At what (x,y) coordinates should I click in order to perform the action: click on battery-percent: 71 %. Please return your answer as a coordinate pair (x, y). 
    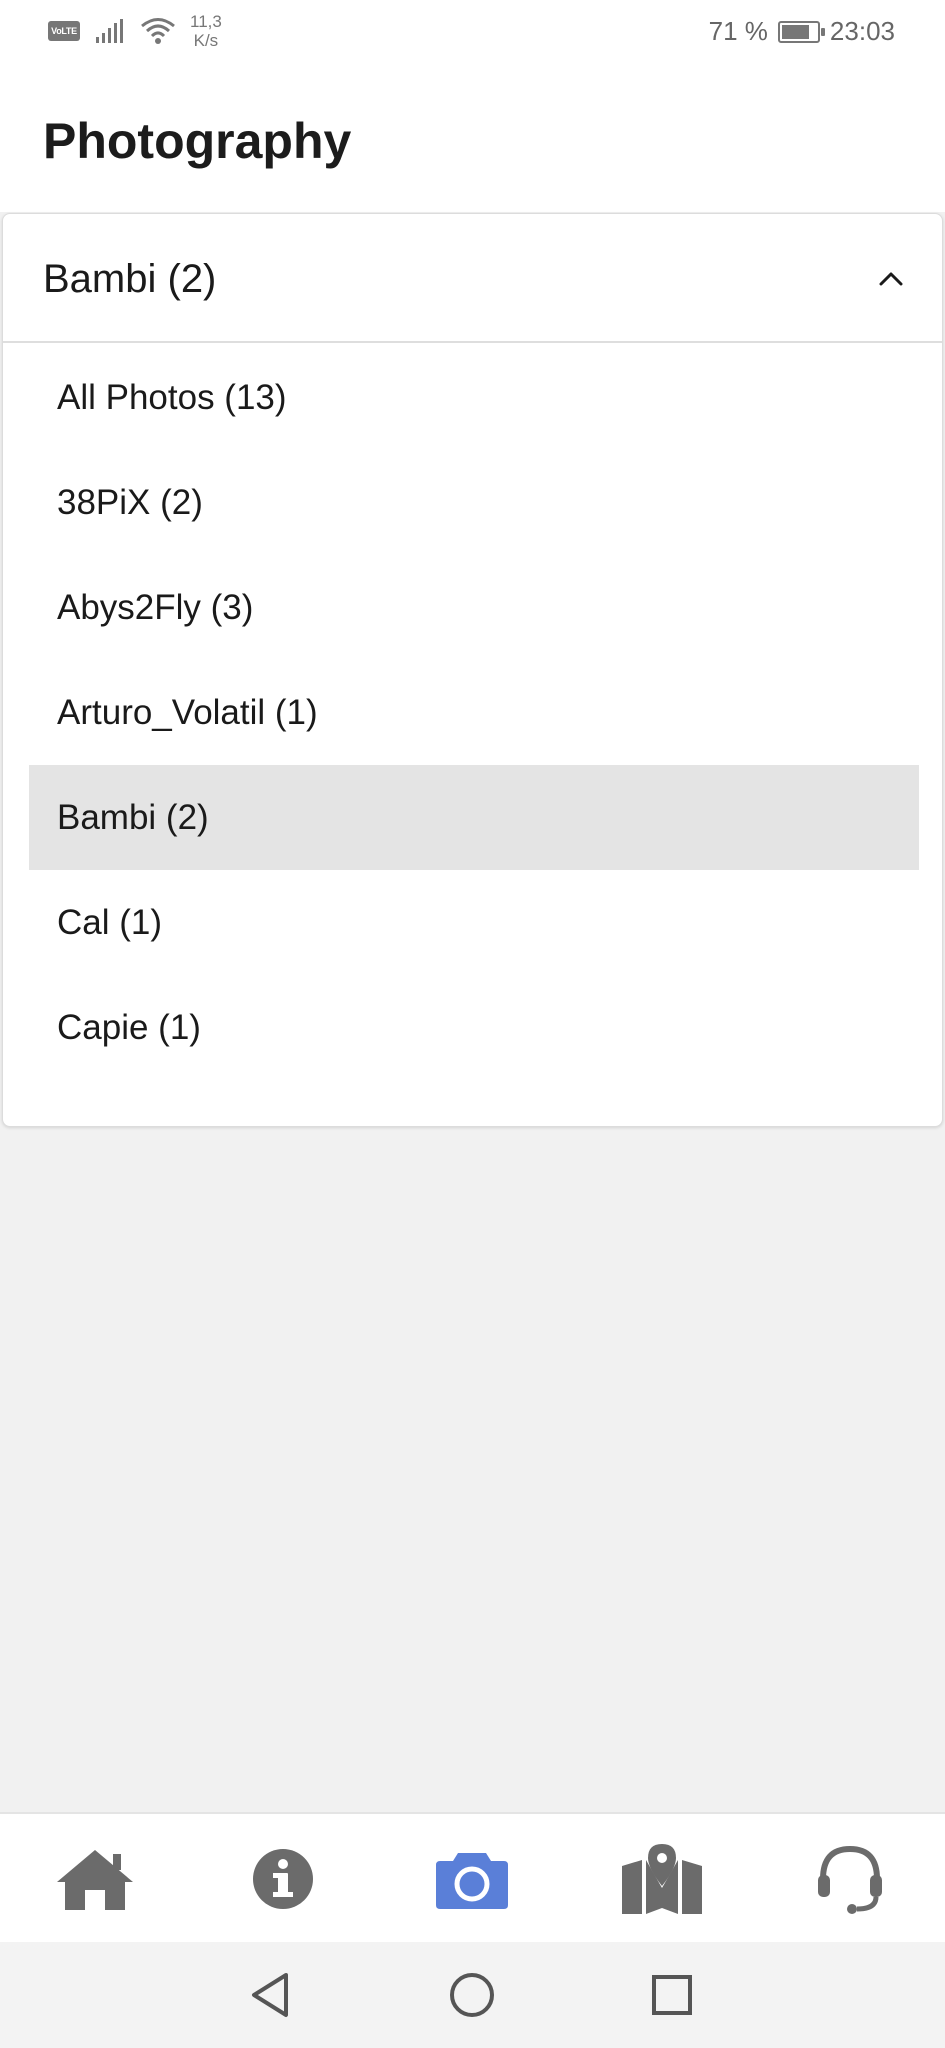
    Looking at the image, I should click on (738, 31).